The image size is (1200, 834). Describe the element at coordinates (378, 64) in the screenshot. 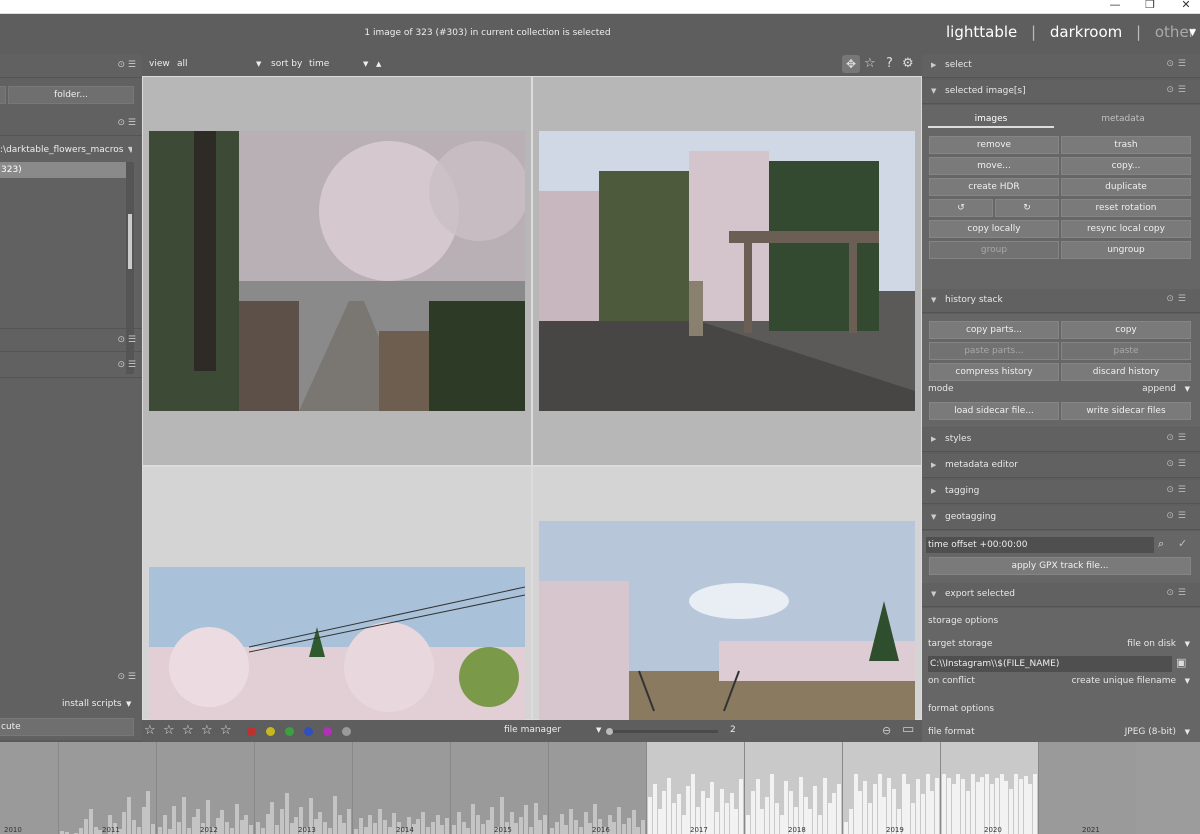

I see `sort-ascending-icon: ▲` at that location.